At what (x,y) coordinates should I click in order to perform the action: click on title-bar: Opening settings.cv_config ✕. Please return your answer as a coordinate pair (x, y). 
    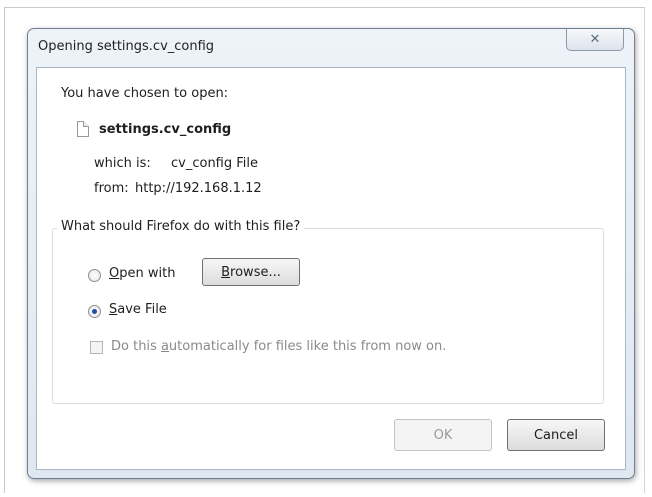
    Looking at the image, I should click on (331, 47).